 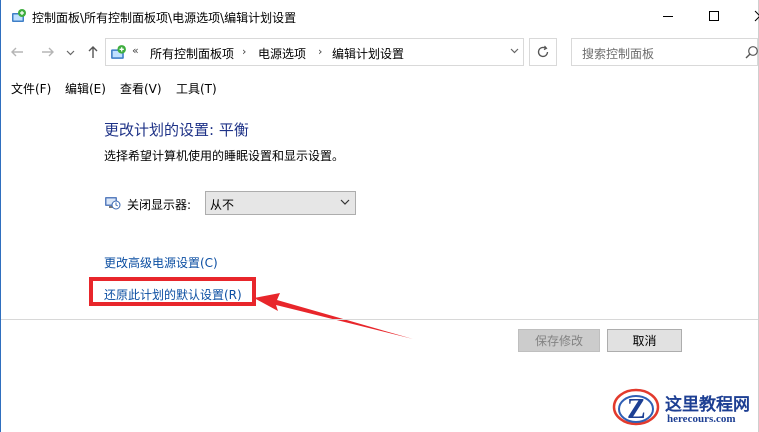 What do you see at coordinates (164, 18) in the screenshot?
I see `window-title: 控制面板\所有控制面板项\电源选项\编辑计划设置` at bounding box center [164, 18].